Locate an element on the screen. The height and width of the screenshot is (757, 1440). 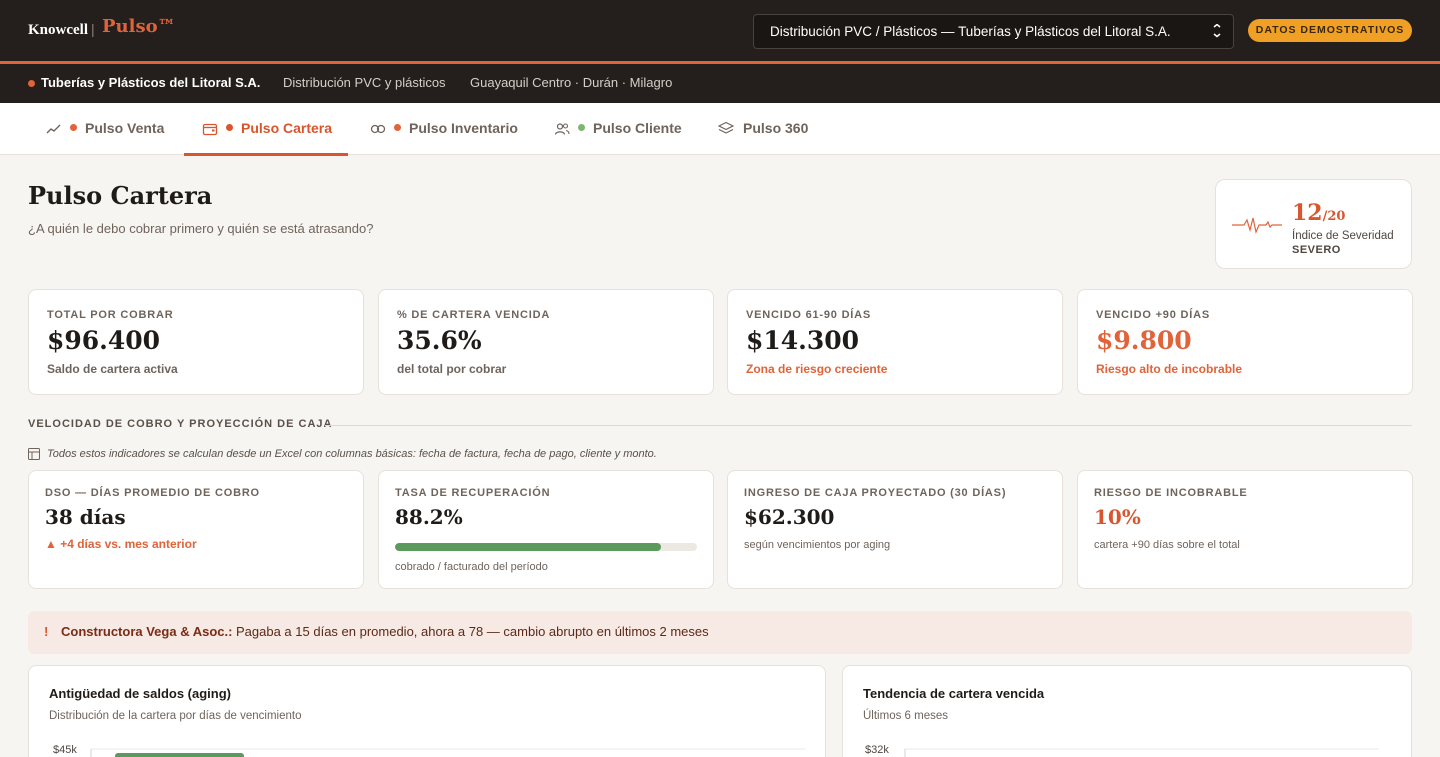
page-title: Pulso Cartera is located at coordinates (120, 195).